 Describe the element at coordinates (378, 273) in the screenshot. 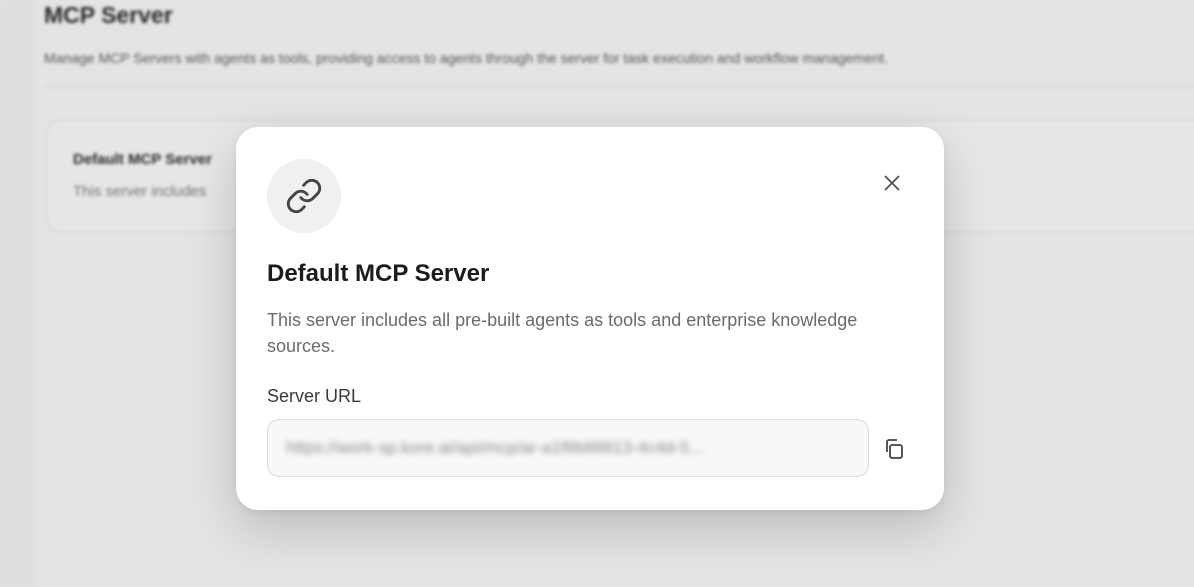

I see `modal-title: Default MCP Server` at that location.